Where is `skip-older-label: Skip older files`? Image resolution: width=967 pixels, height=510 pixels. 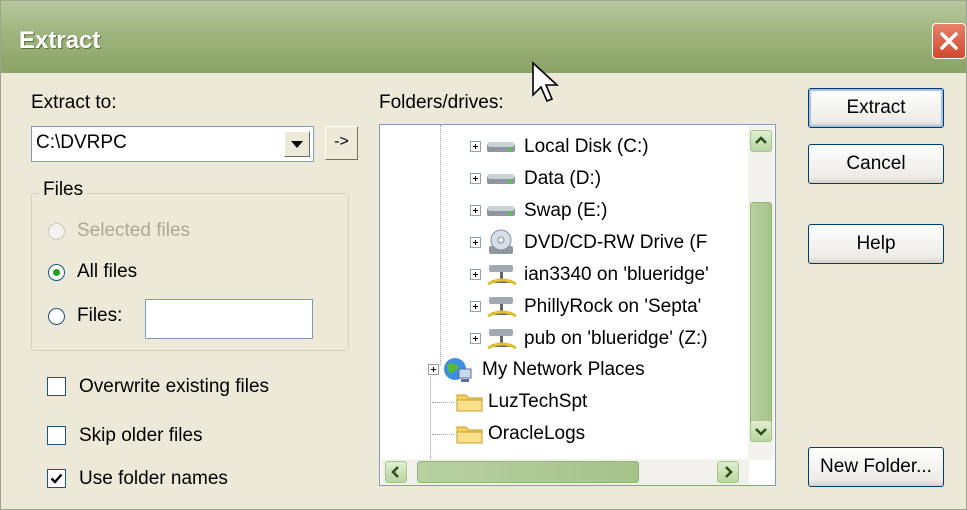
skip-older-label: Skip older files is located at coordinates (141, 435).